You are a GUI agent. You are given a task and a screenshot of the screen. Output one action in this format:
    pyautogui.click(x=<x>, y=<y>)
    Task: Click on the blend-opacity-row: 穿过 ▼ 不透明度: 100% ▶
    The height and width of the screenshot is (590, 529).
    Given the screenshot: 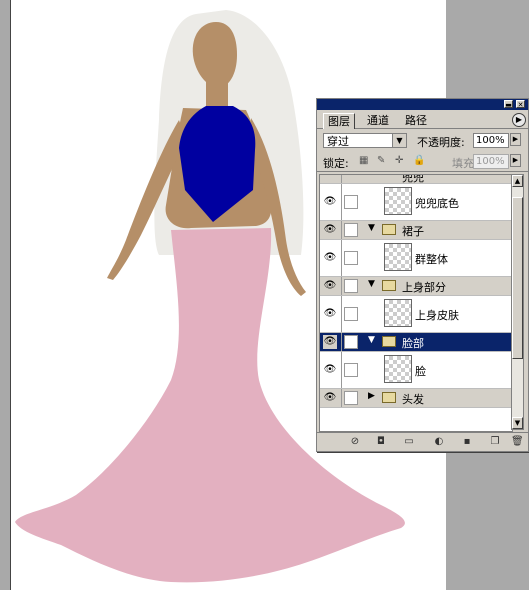 What is the action you would take?
    pyautogui.click(x=422, y=140)
    